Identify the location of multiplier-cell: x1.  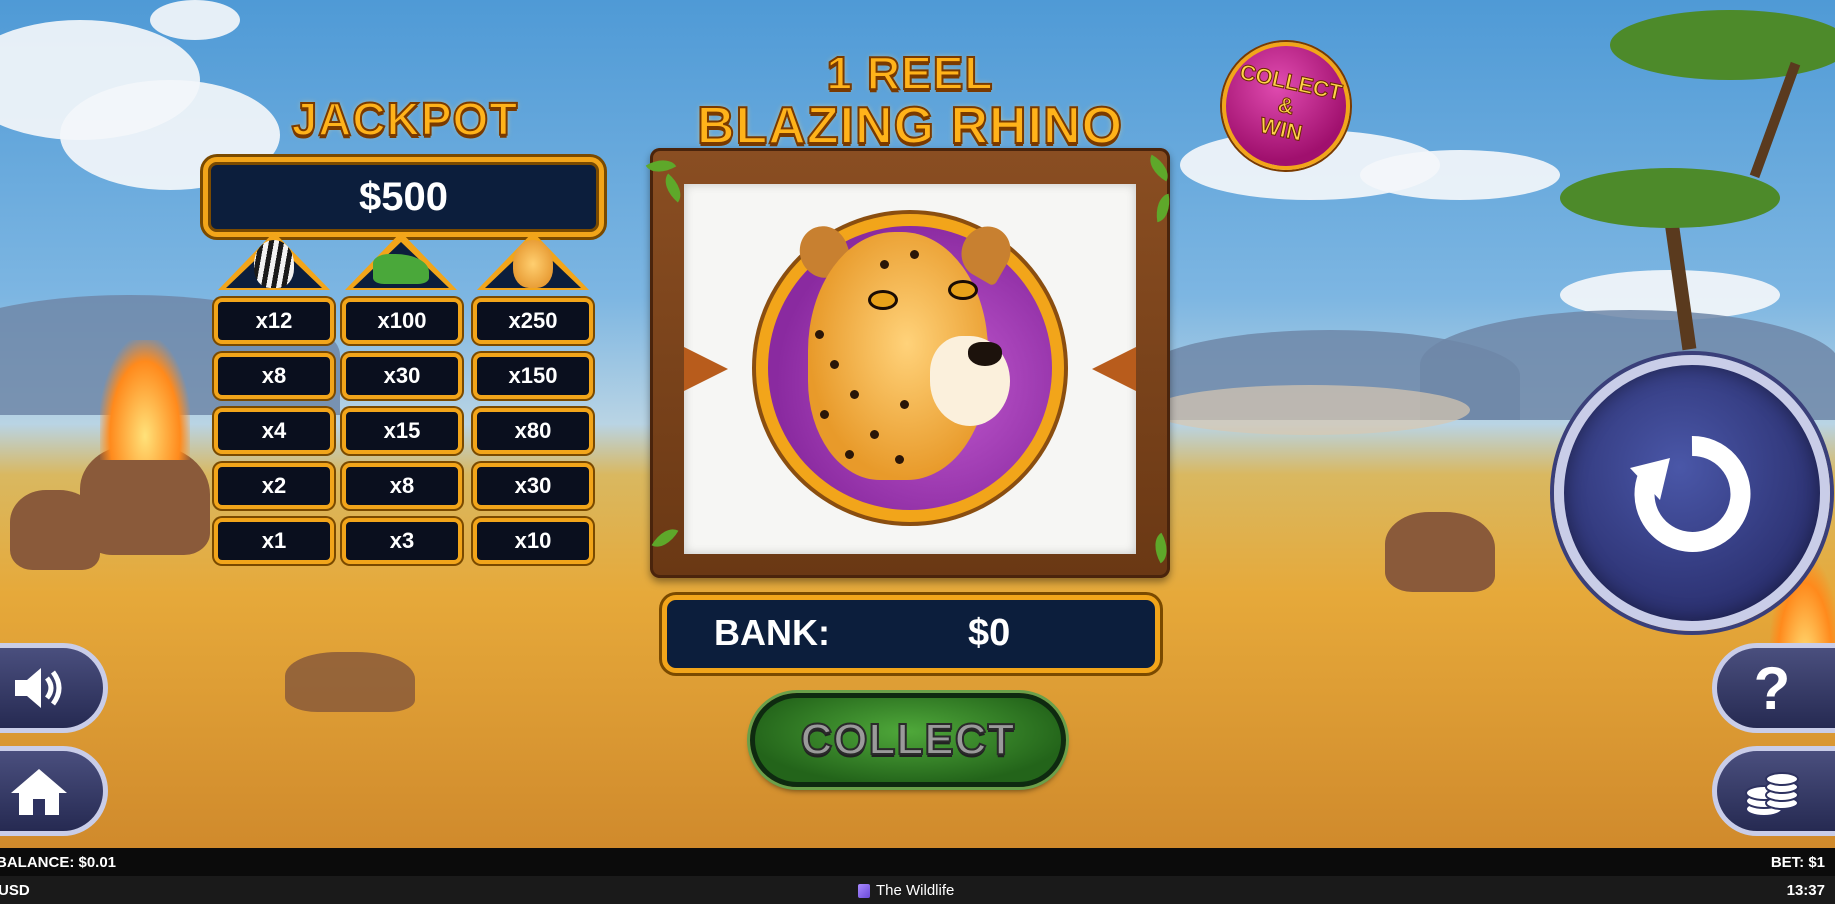
(274, 541).